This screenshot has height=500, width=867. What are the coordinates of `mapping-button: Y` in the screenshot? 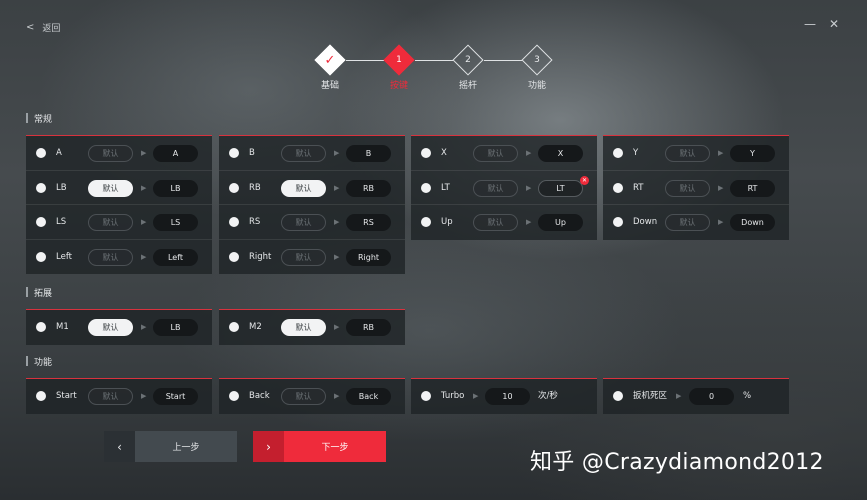 It's located at (752, 153).